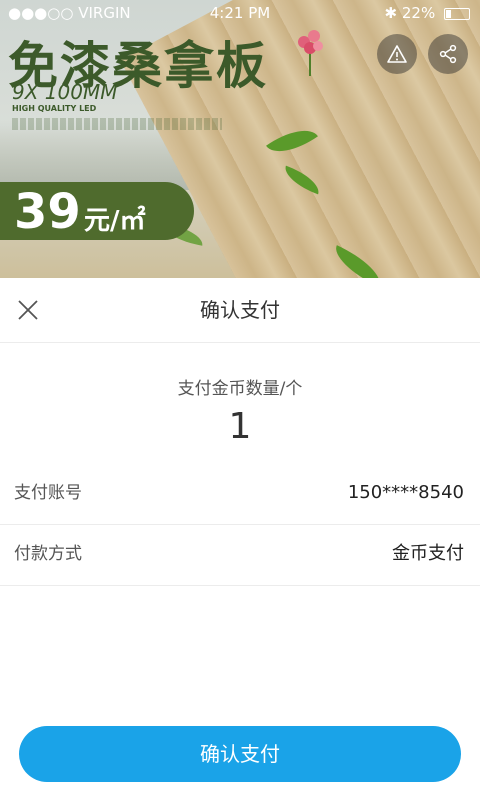 Image resolution: width=480 pixels, height=800 pixels. What do you see at coordinates (48, 493) in the screenshot?
I see `account-label: 支付账号` at bounding box center [48, 493].